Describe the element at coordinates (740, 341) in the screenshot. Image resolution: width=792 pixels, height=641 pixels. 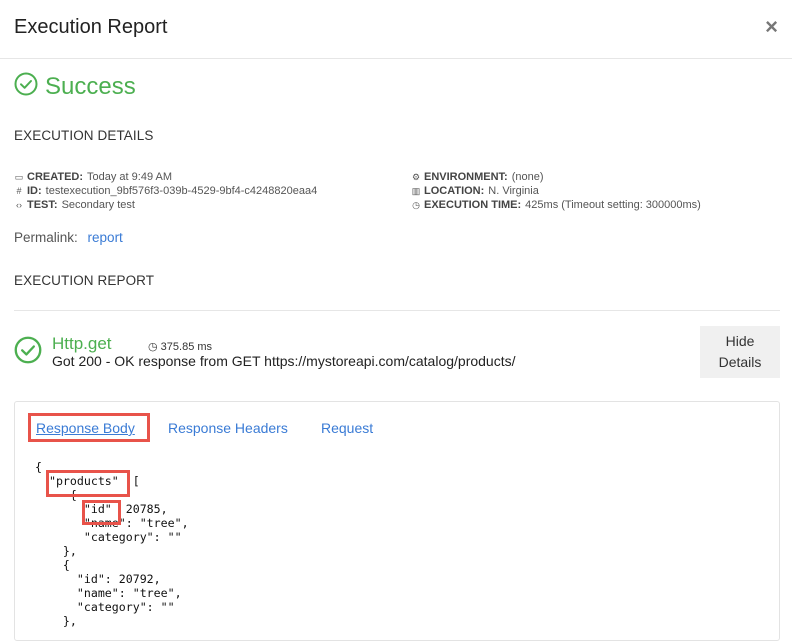
I see `hide-details-line1: Hide` at that location.